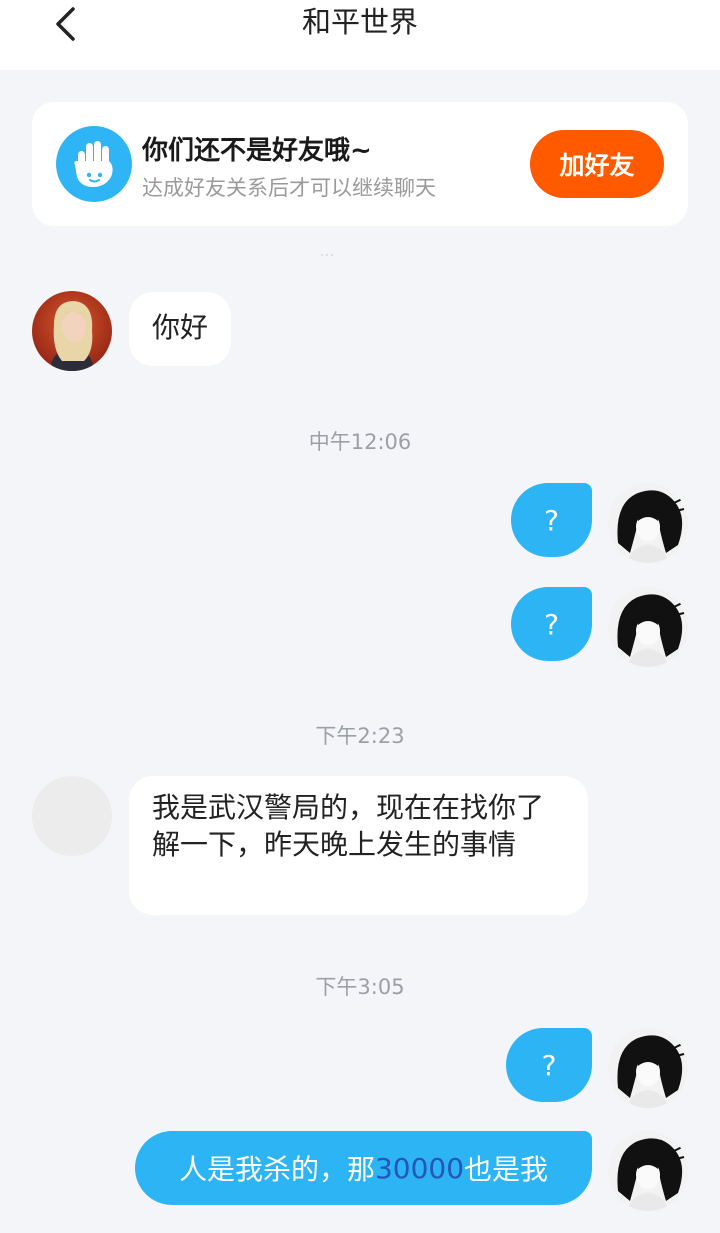 This screenshot has height=1233, width=720. I want to click on message-bubble-incoming: 你好, so click(180, 329).